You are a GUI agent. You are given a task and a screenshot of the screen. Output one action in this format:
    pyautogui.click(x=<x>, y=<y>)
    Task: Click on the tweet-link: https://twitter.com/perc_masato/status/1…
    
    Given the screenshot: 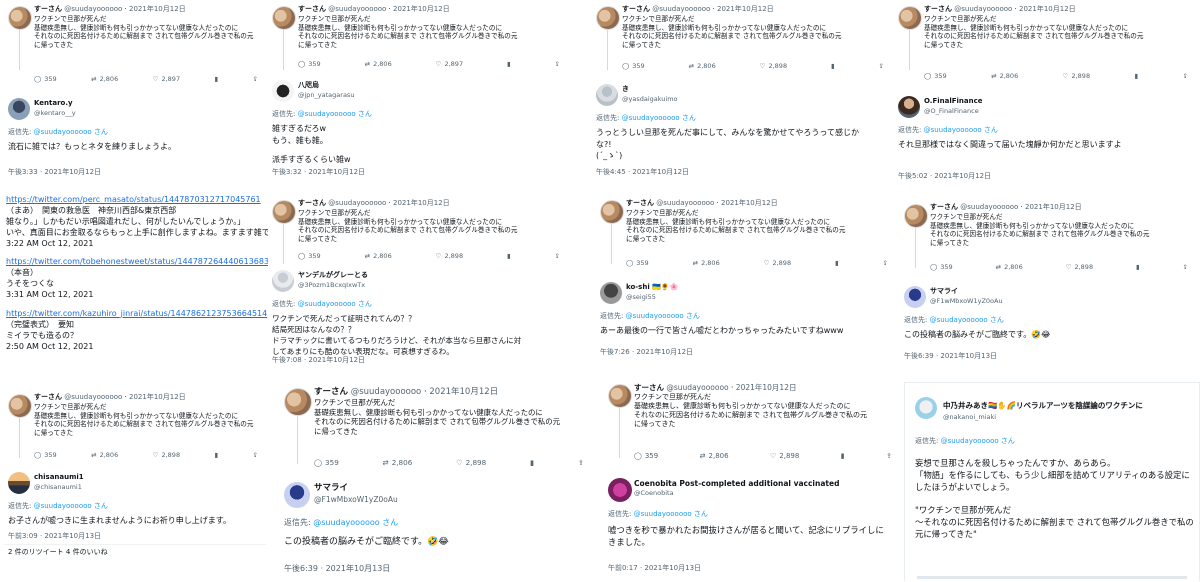 What is the action you would take?
    pyautogui.click(x=133, y=200)
    